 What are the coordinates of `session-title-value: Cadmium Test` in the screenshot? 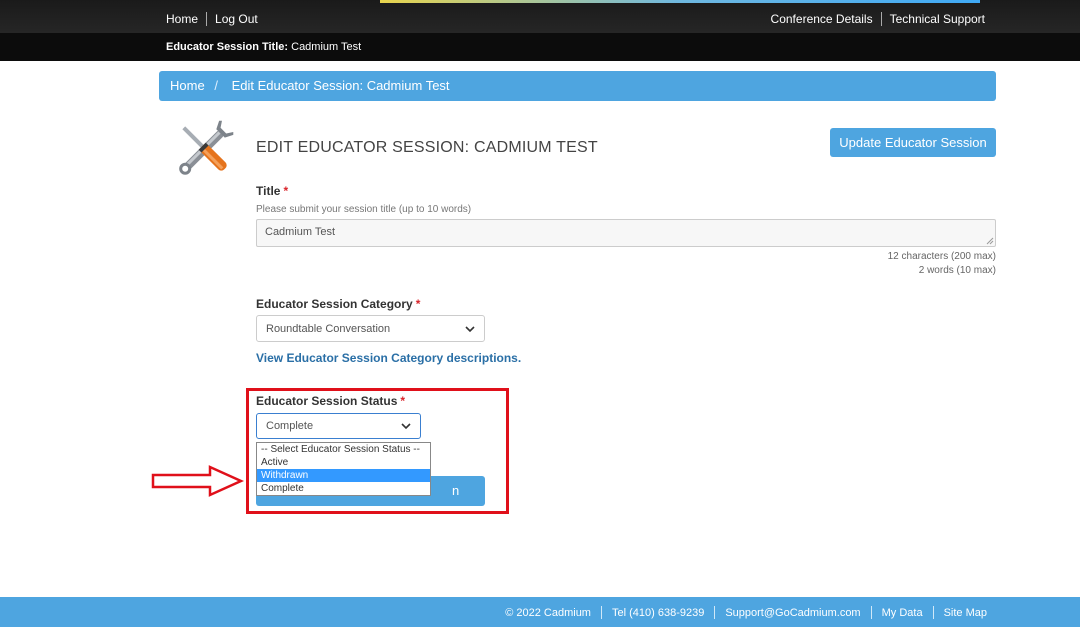 It's located at (326, 47).